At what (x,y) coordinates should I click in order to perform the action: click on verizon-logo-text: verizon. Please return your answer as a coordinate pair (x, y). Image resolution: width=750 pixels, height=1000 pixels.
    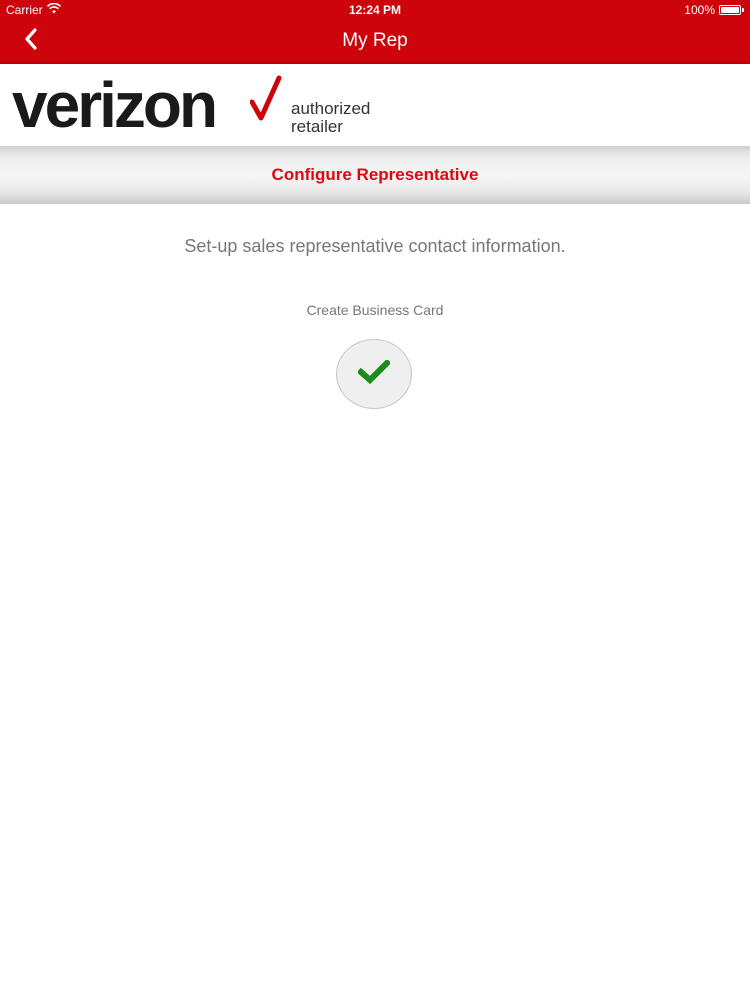
    Looking at the image, I should click on (115, 105).